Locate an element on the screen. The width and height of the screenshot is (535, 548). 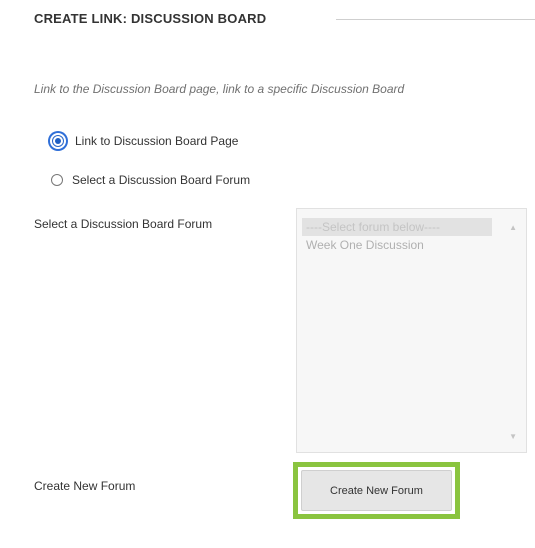
radio-label-link-to-page: Link to Discussion Board Page is located at coordinates (157, 141).